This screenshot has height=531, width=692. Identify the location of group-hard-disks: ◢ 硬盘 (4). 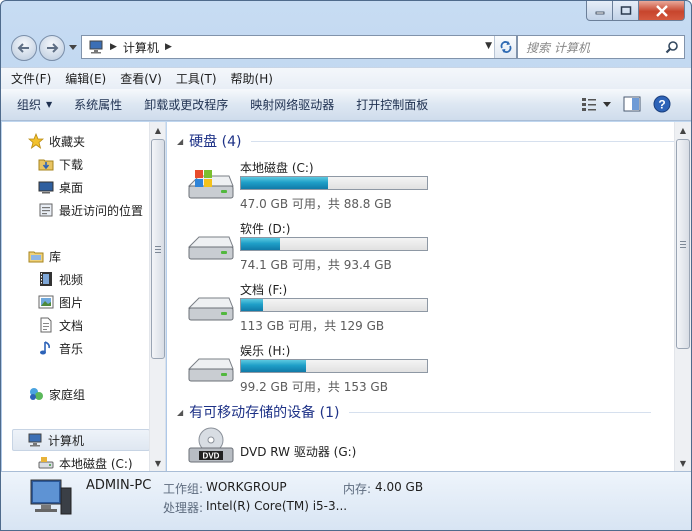
(427, 141).